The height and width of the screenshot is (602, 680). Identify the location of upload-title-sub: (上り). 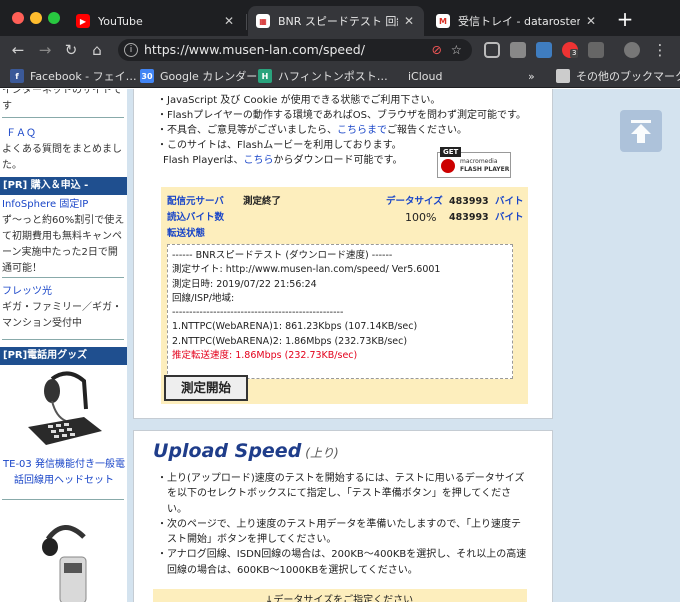
(322, 453).